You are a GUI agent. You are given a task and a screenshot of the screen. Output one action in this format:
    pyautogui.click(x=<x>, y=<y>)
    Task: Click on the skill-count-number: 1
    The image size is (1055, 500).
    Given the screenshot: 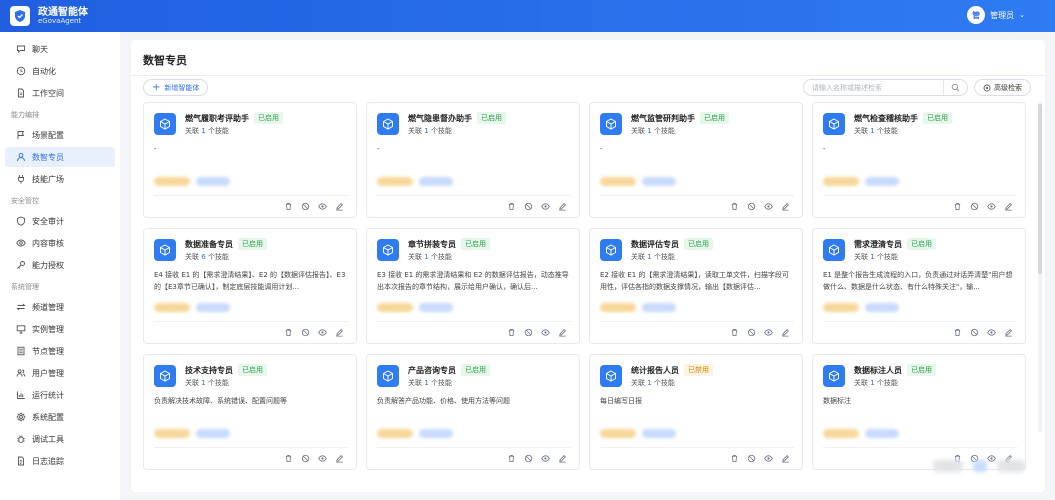 What is the action you would take?
    pyautogui.click(x=649, y=131)
    